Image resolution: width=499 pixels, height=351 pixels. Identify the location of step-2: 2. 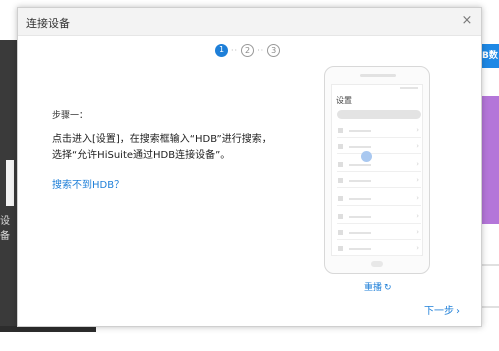
(248, 50).